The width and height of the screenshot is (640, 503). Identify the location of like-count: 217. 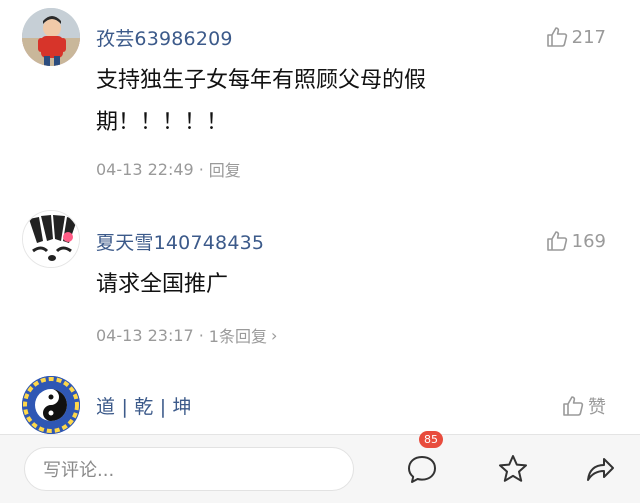
(588, 37).